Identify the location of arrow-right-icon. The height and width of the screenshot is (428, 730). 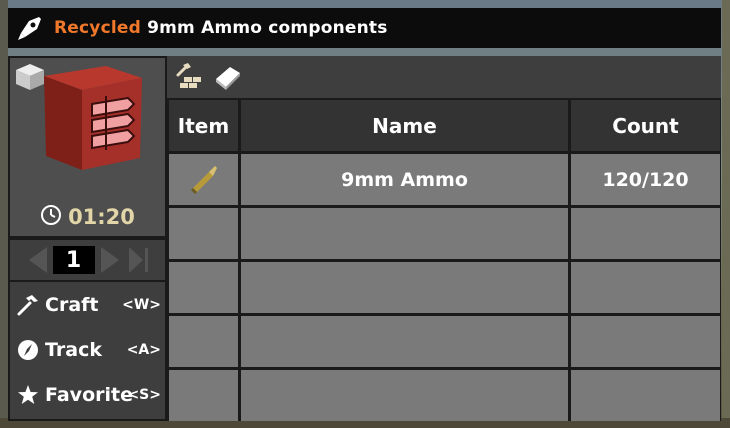
(111, 260).